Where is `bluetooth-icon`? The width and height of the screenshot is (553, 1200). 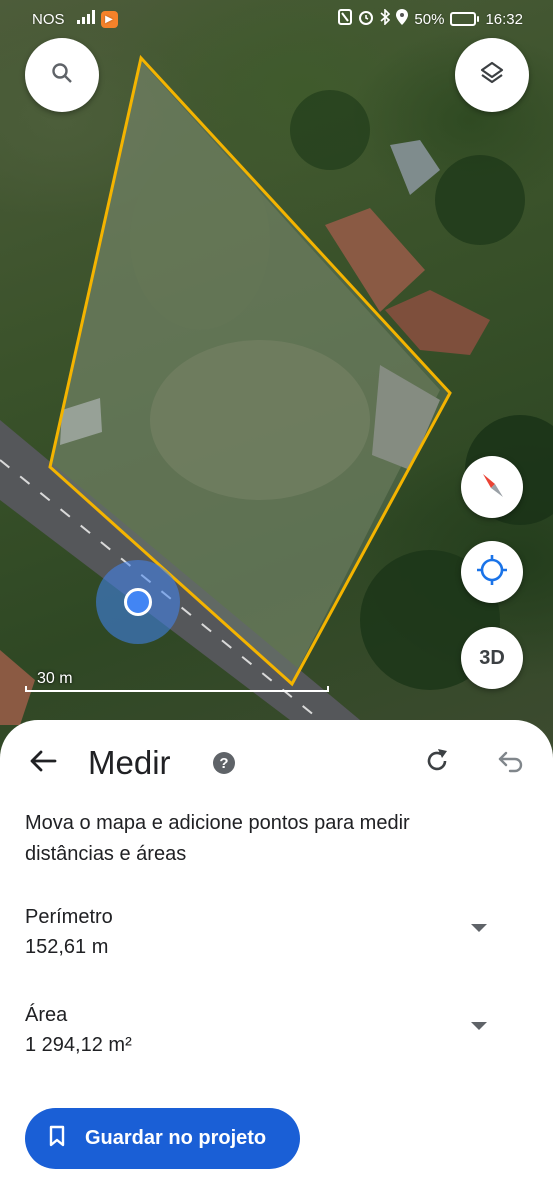
bluetooth-icon is located at coordinates (385, 18).